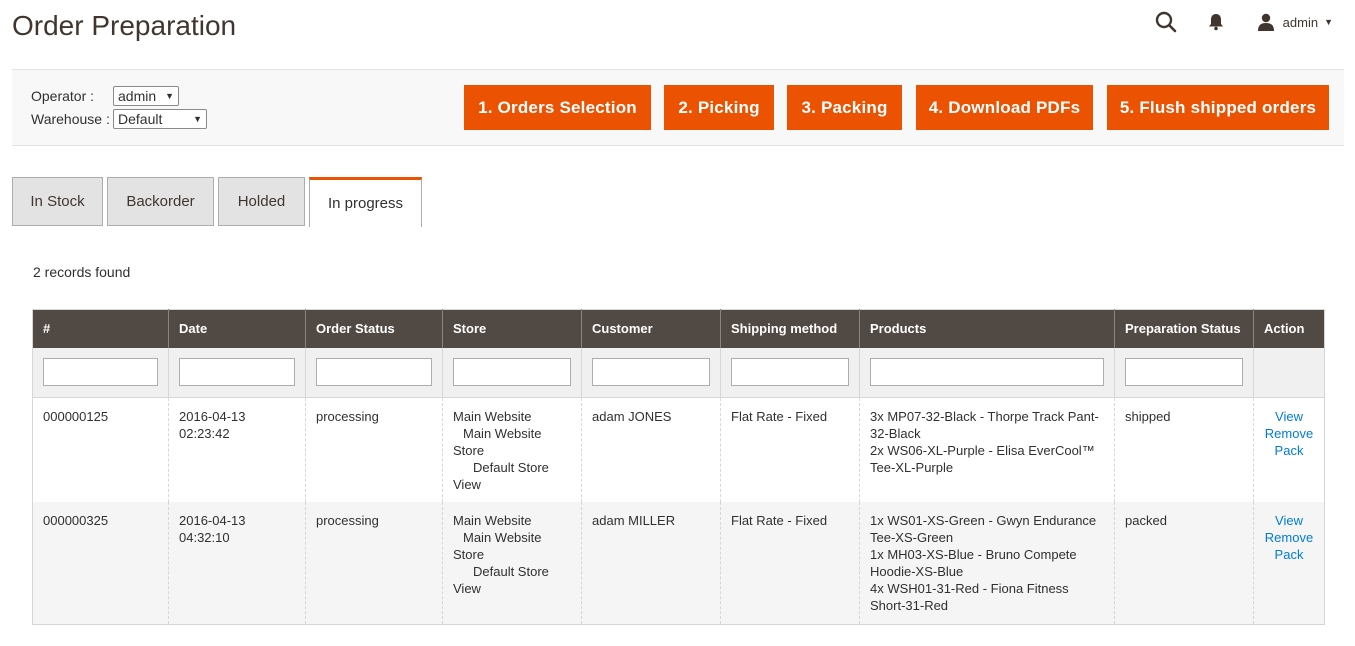 The height and width of the screenshot is (646, 1355). I want to click on operator-label: Operator :, so click(63, 96).